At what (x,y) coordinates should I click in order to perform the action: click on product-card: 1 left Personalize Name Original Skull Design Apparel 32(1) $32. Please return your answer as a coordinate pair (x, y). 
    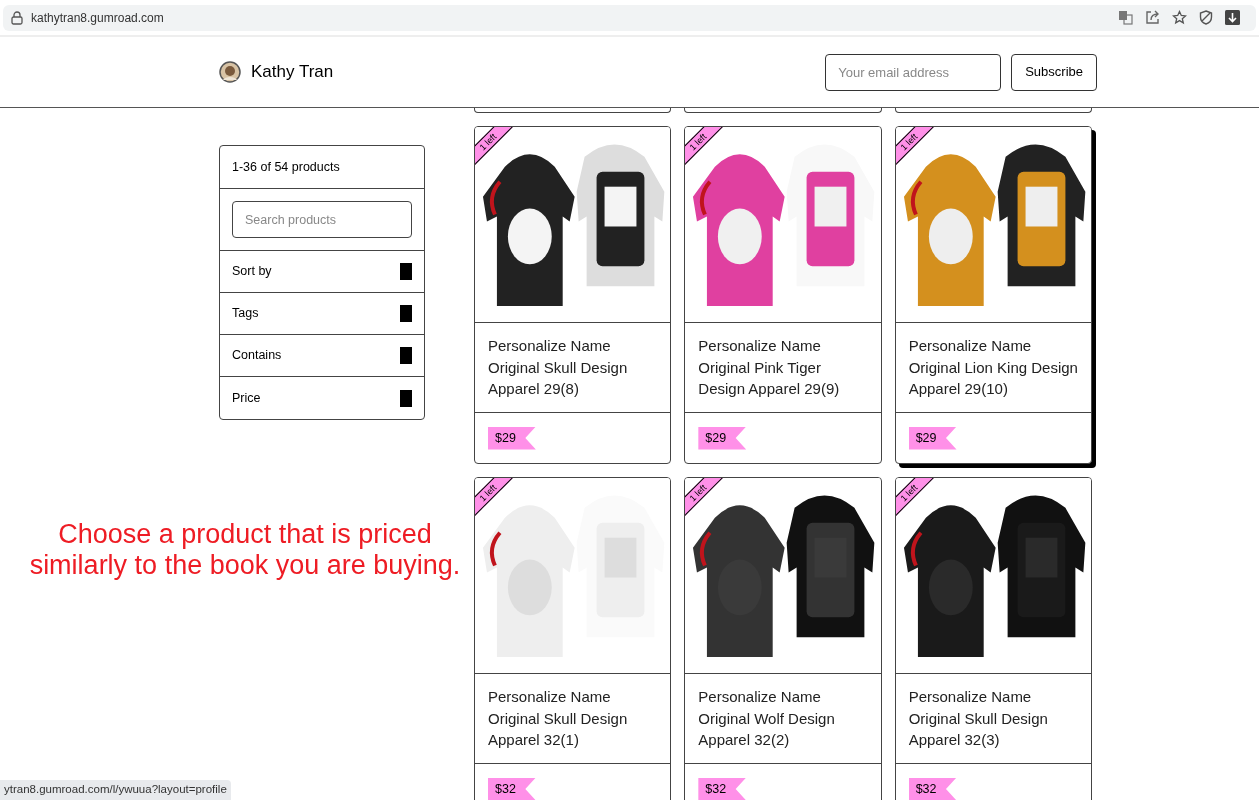
    Looking at the image, I should click on (573, 638).